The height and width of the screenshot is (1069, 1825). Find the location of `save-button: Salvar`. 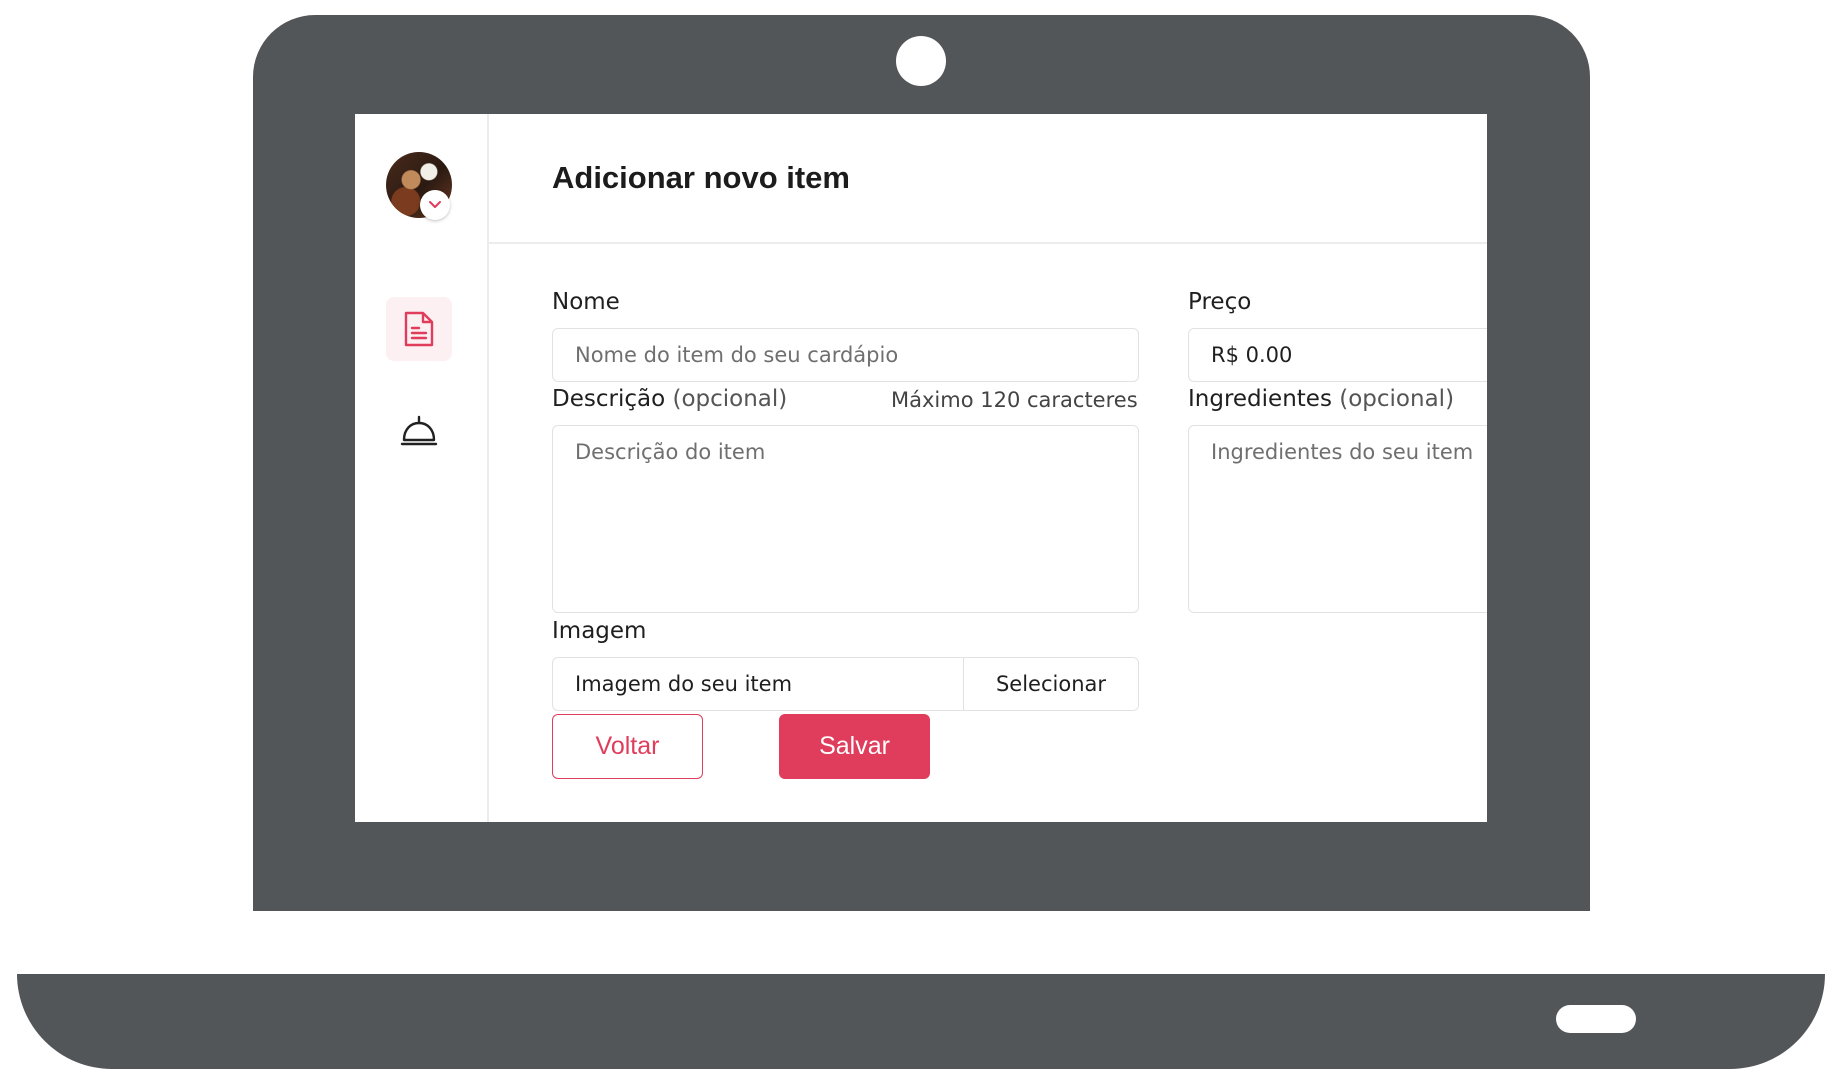

save-button: Salvar is located at coordinates (854, 746).